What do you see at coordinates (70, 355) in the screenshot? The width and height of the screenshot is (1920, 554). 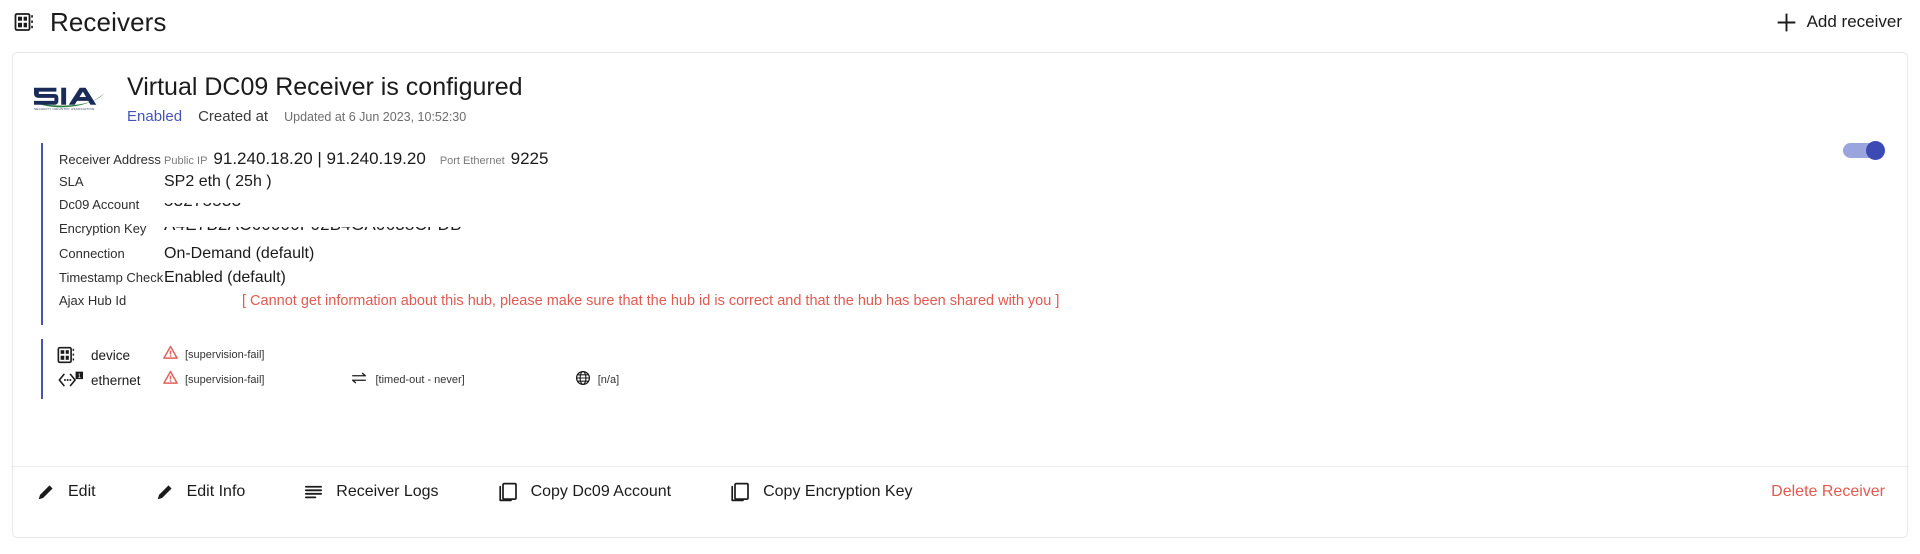 I see `device-grid-icon` at bounding box center [70, 355].